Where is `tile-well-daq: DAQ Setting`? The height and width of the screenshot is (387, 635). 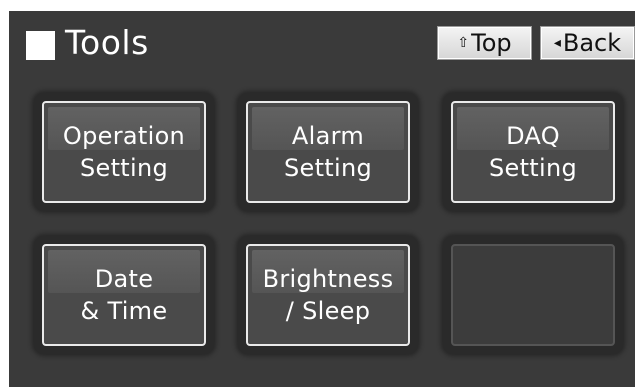 tile-well-daq: DAQ Setting is located at coordinates (533, 152).